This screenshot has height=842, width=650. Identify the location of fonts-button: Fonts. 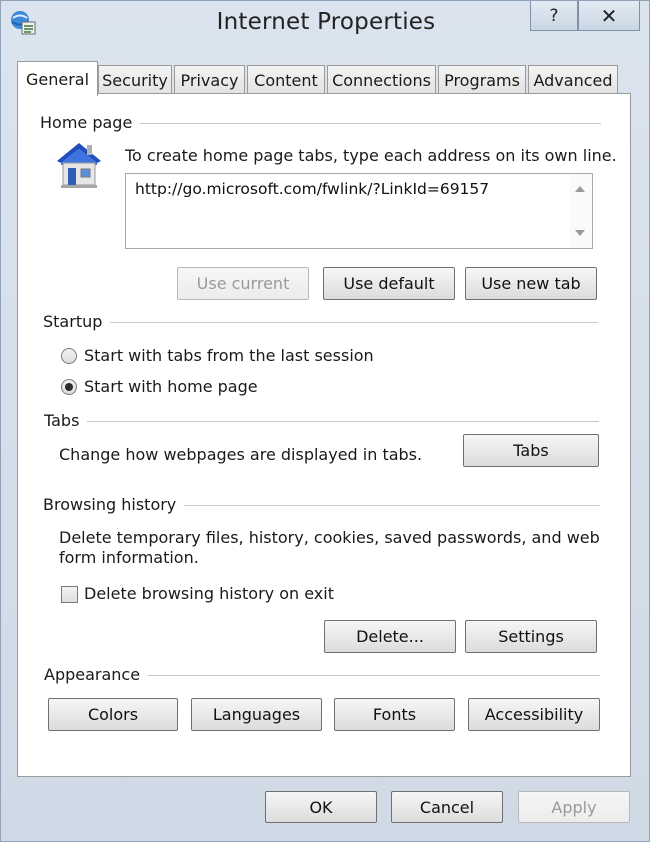
(394, 714).